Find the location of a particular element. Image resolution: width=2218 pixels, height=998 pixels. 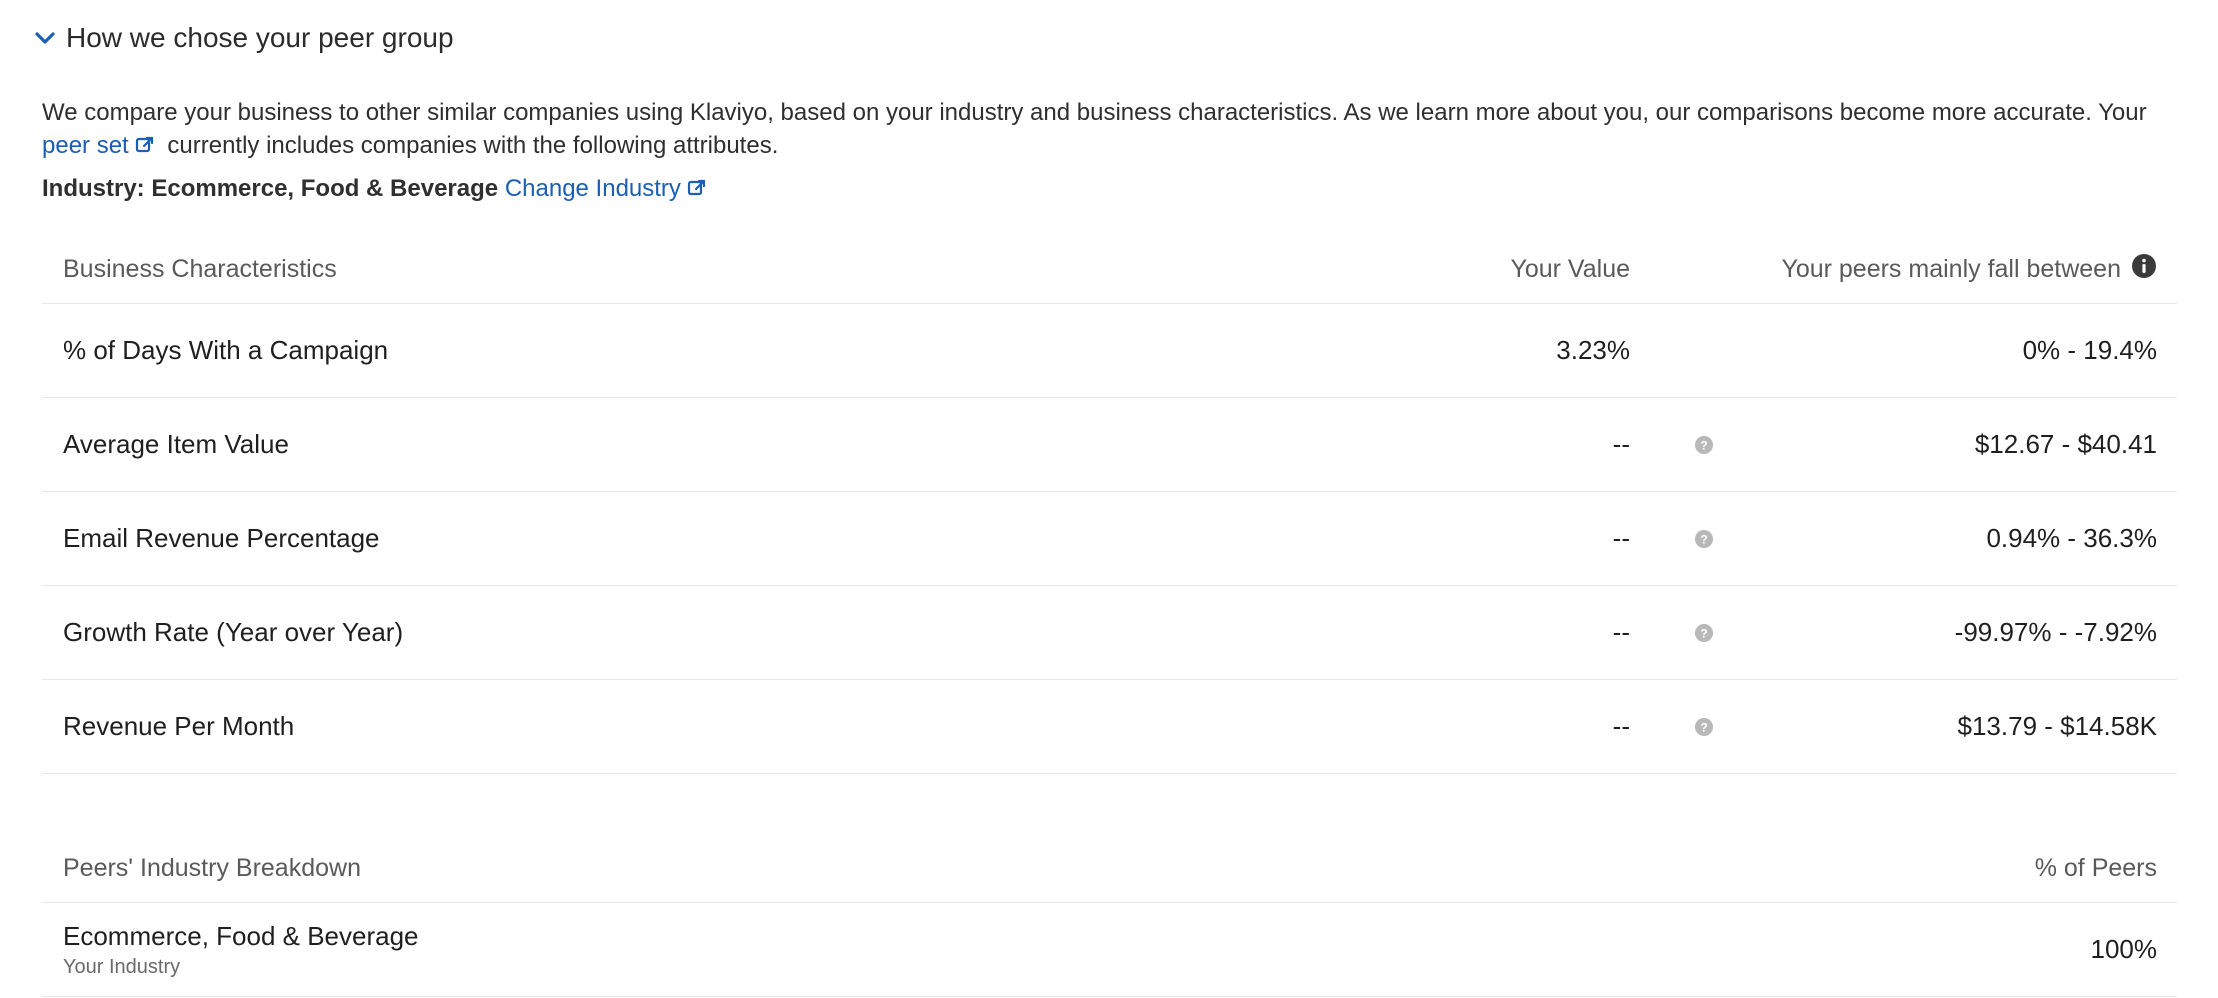

table-header: Peers' Industry Breakdown % of Peers is located at coordinates (1109, 869).